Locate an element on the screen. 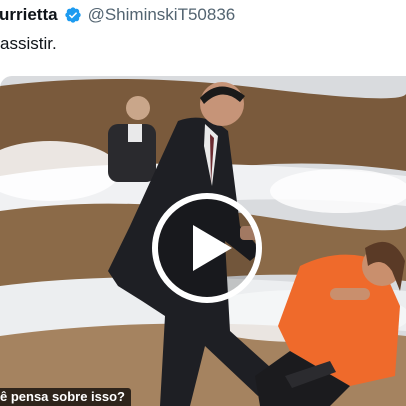  author-display-name: urrietta is located at coordinates (29, 15).